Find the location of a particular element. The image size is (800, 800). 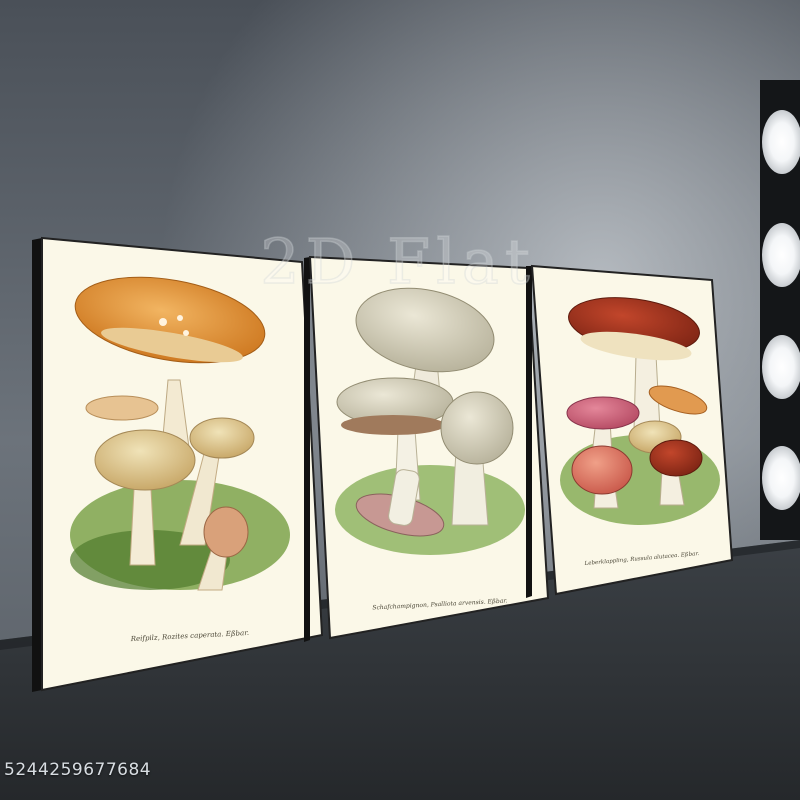

studio-light-panel is located at coordinates (780, 310).